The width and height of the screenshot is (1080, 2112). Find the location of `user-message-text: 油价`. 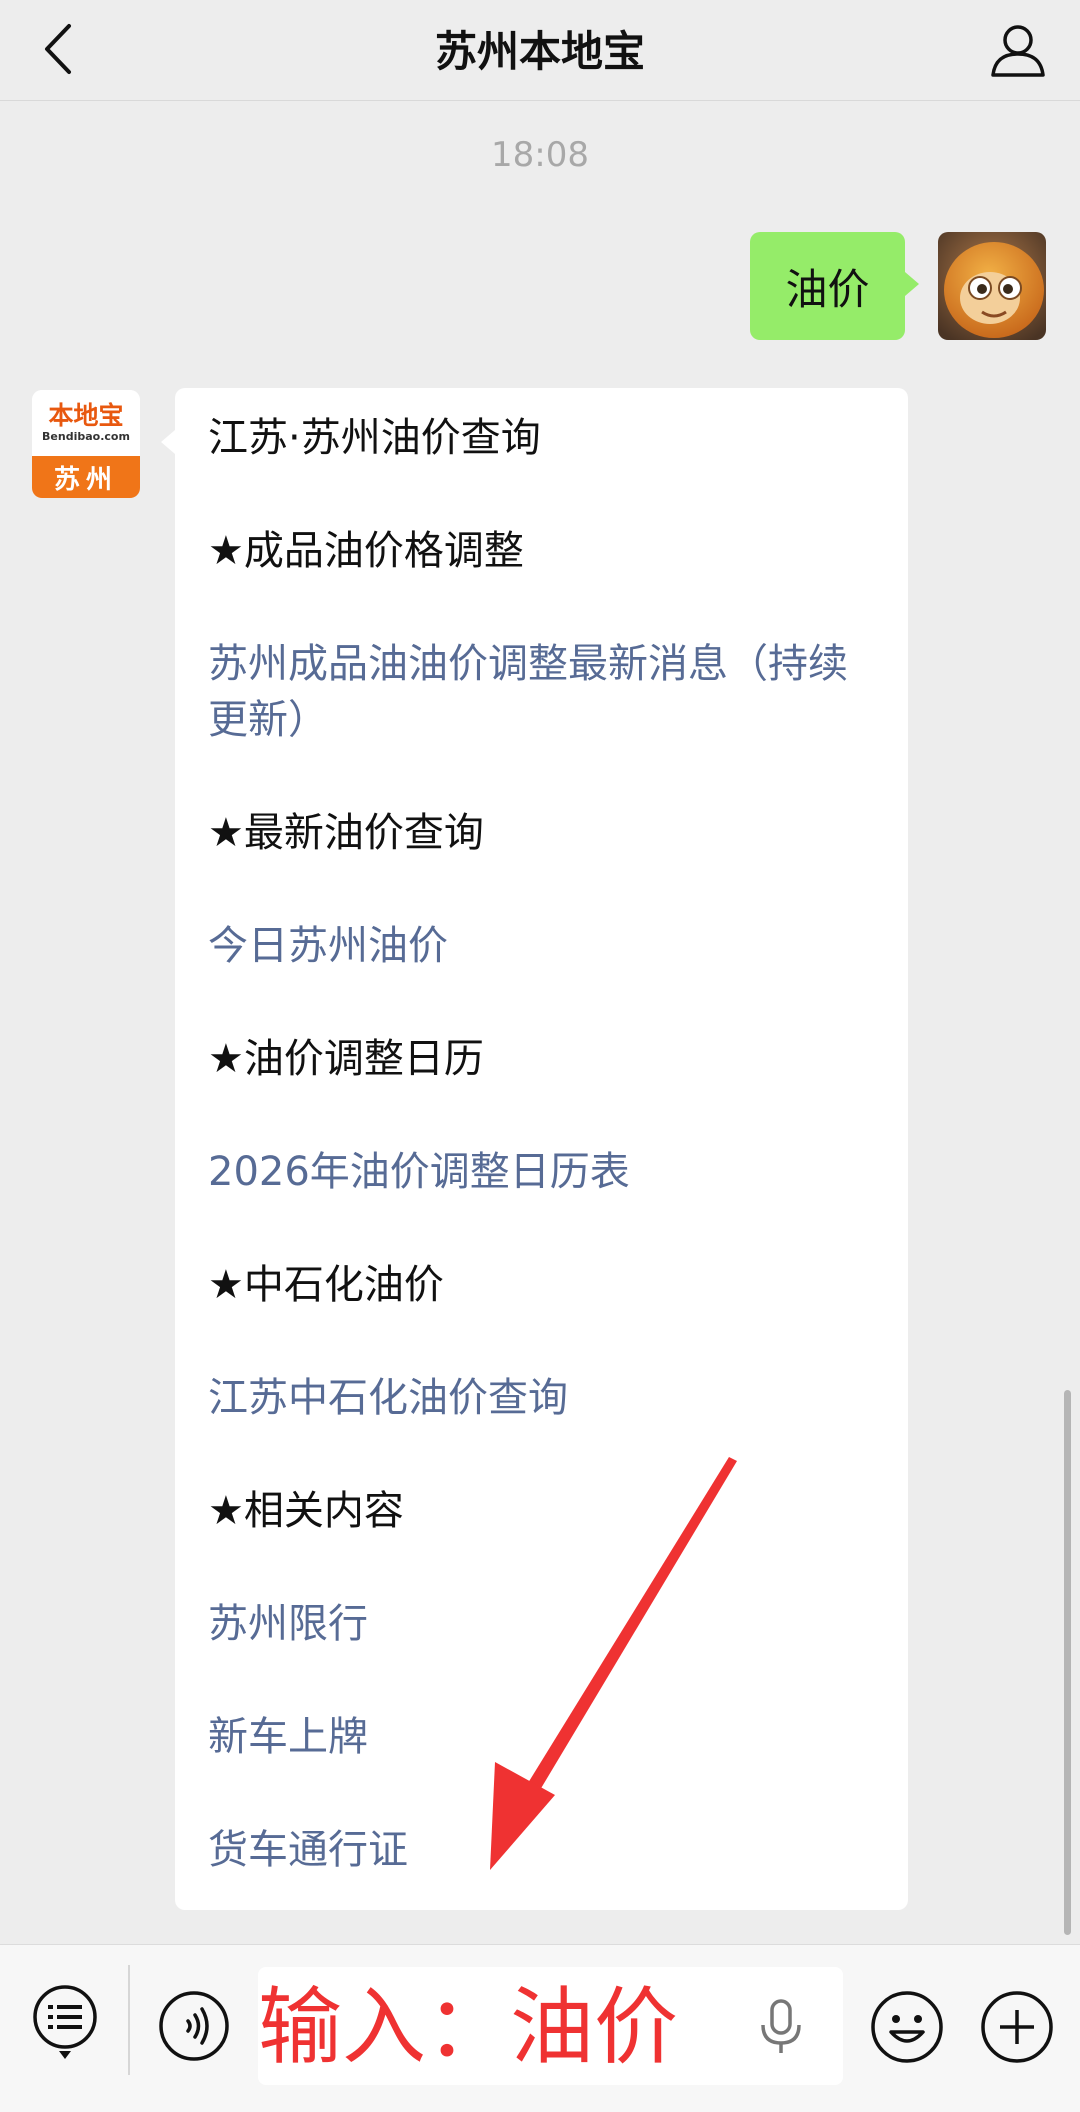

user-message-text: 油价 is located at coordinates (827, 289).